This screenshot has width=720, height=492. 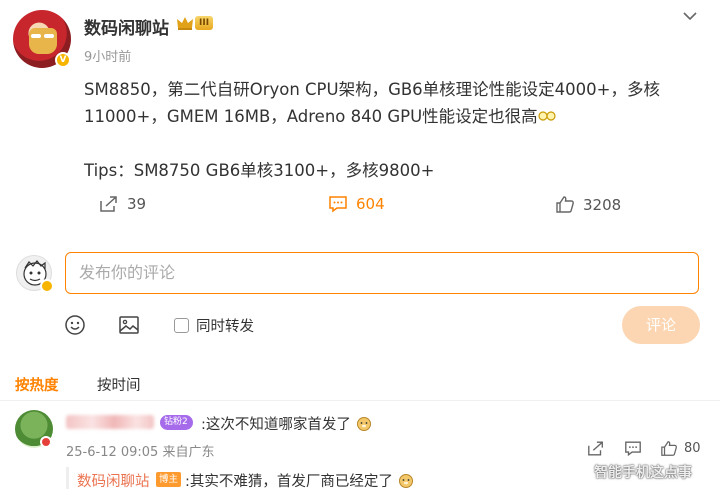 What do you see at coordinates (108, 204) in the screenshot?
I see `share-icon` at bounding box center [108, 204].